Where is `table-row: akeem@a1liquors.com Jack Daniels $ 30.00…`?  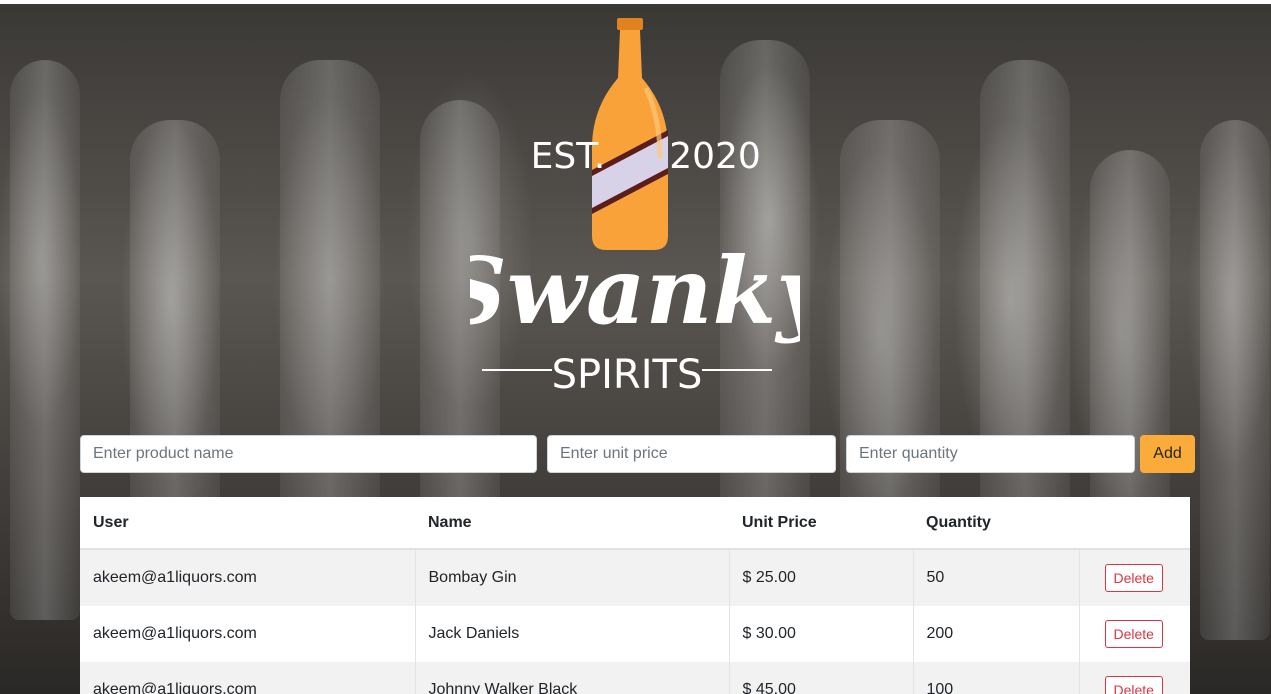 table-row: akeem@a1liquors.com Jack Daniels $ 30.00… is located at coordinates (635, 634).